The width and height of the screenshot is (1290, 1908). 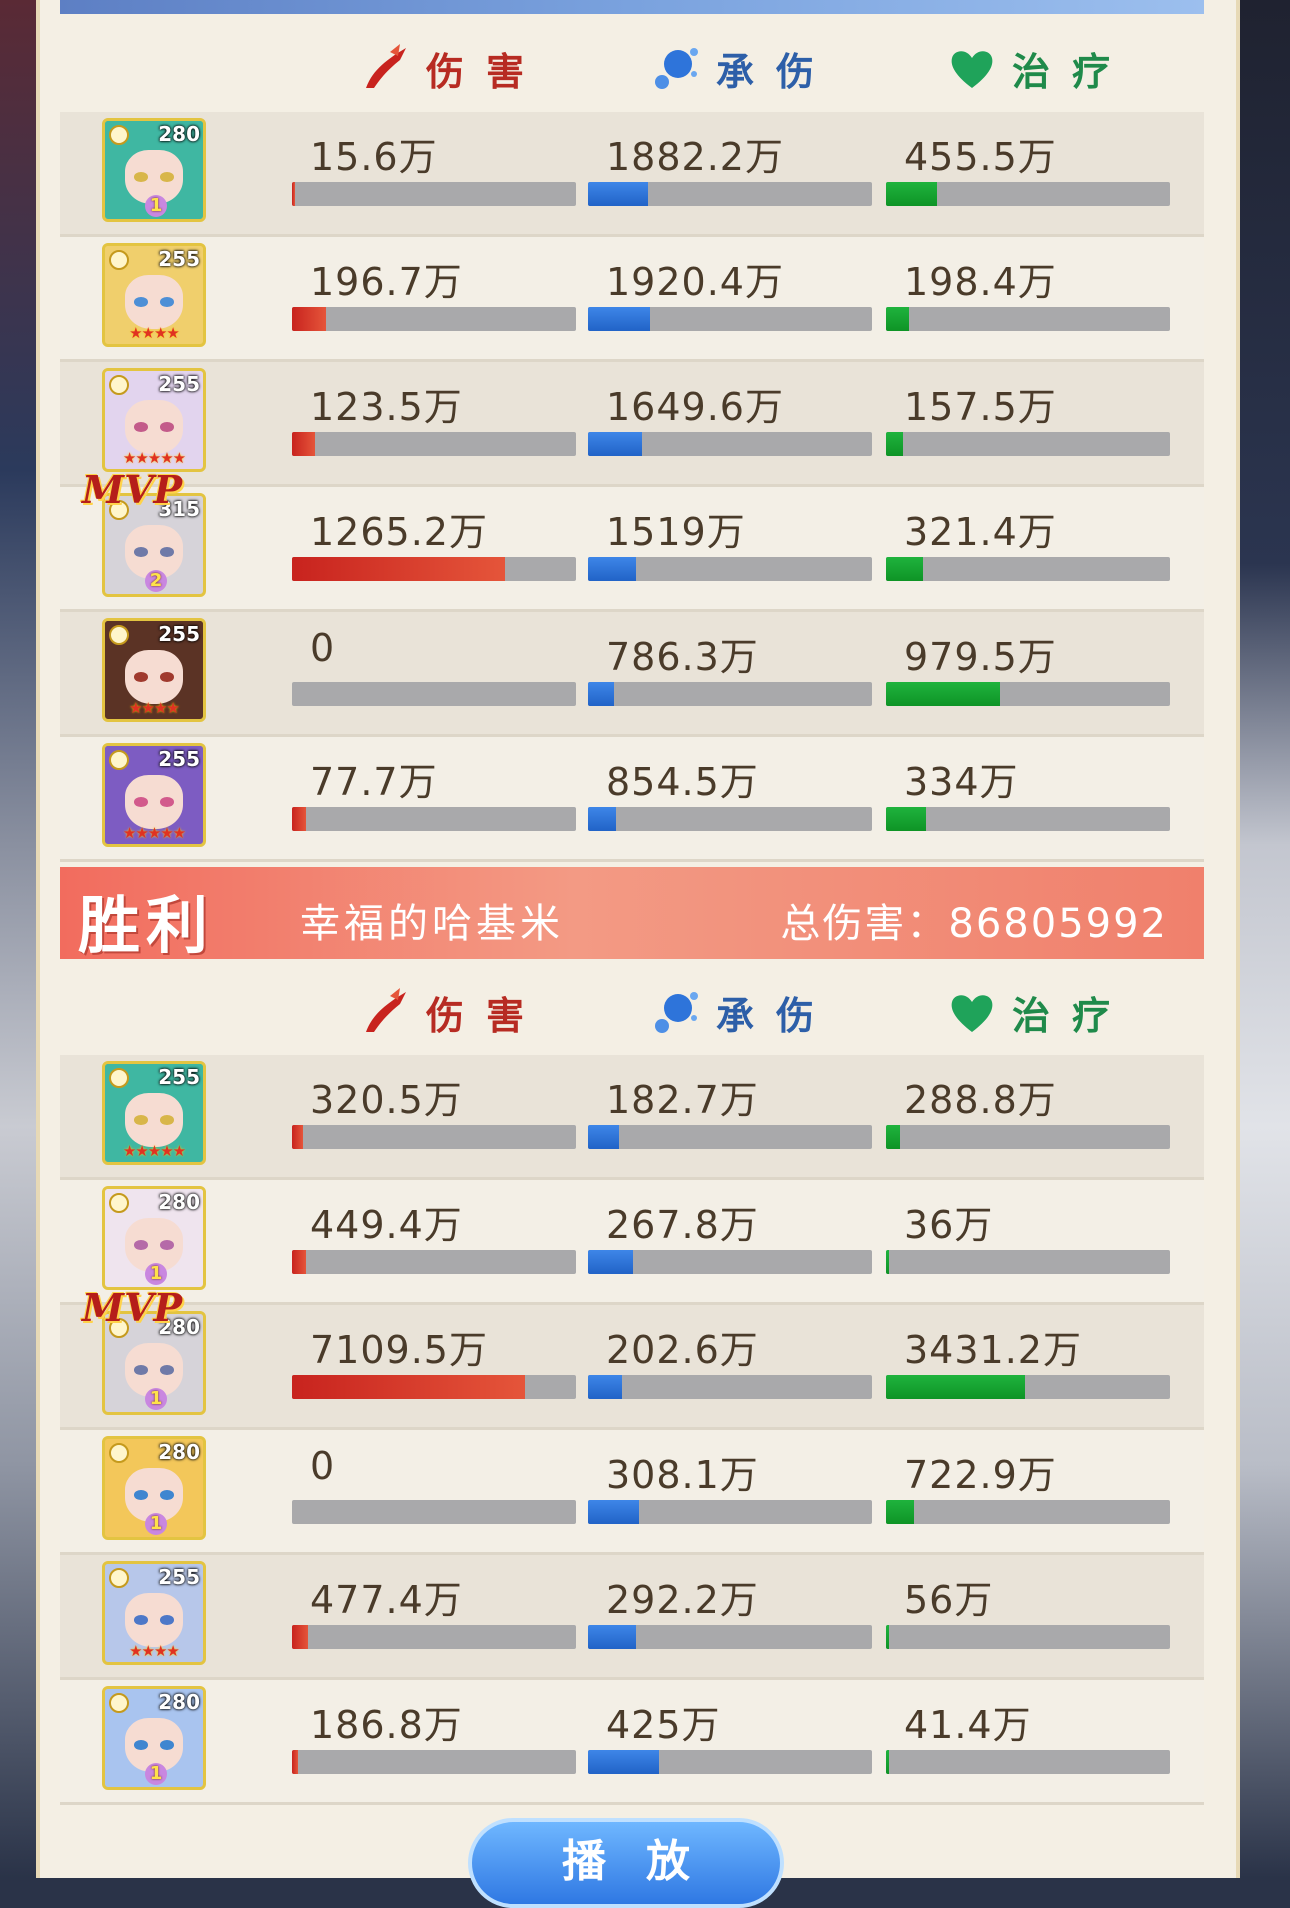 I want to click on damage-stat: 320.5万, so click(x=434, y=1117).